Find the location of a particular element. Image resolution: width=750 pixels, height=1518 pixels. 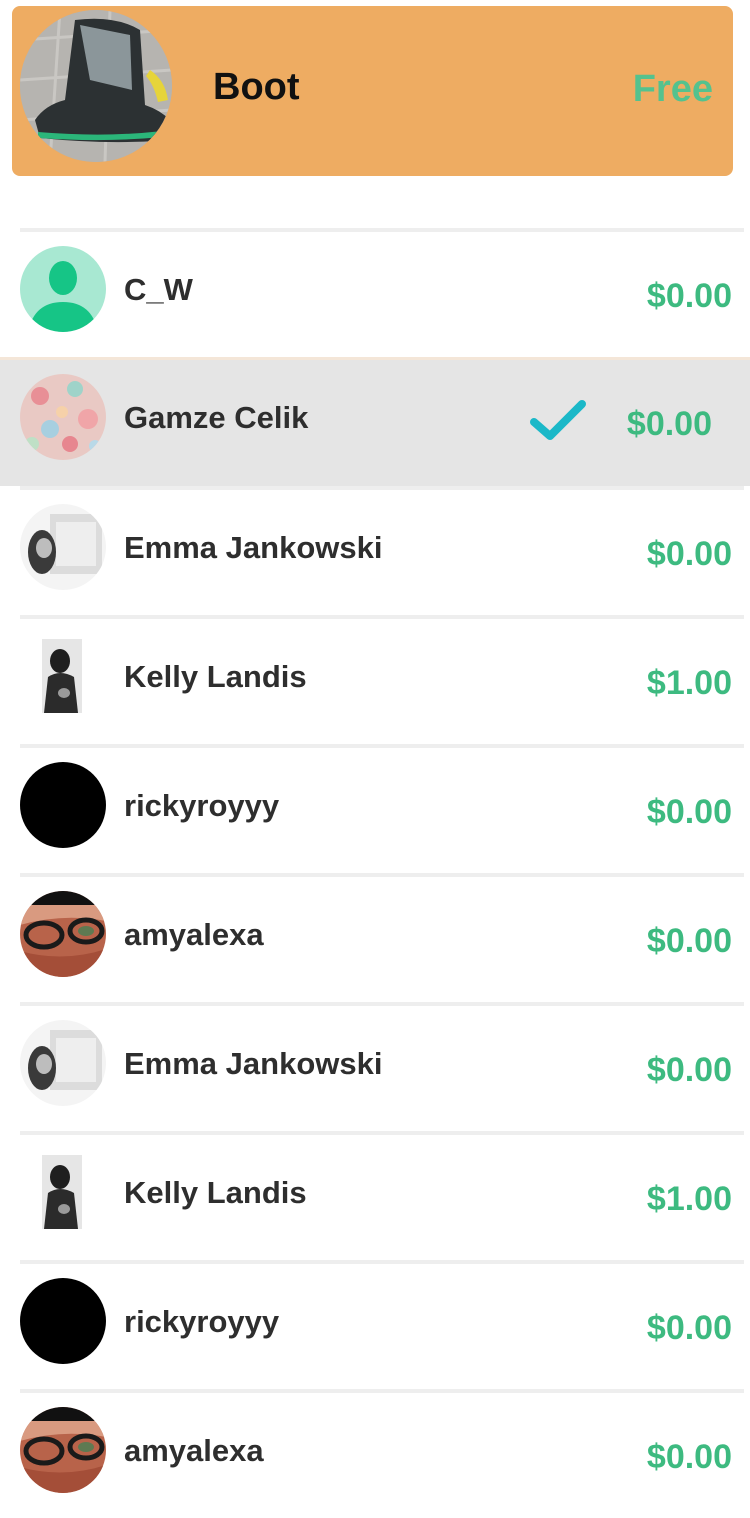

user-name: Gamze Celik is located at coordinates (216, 417).